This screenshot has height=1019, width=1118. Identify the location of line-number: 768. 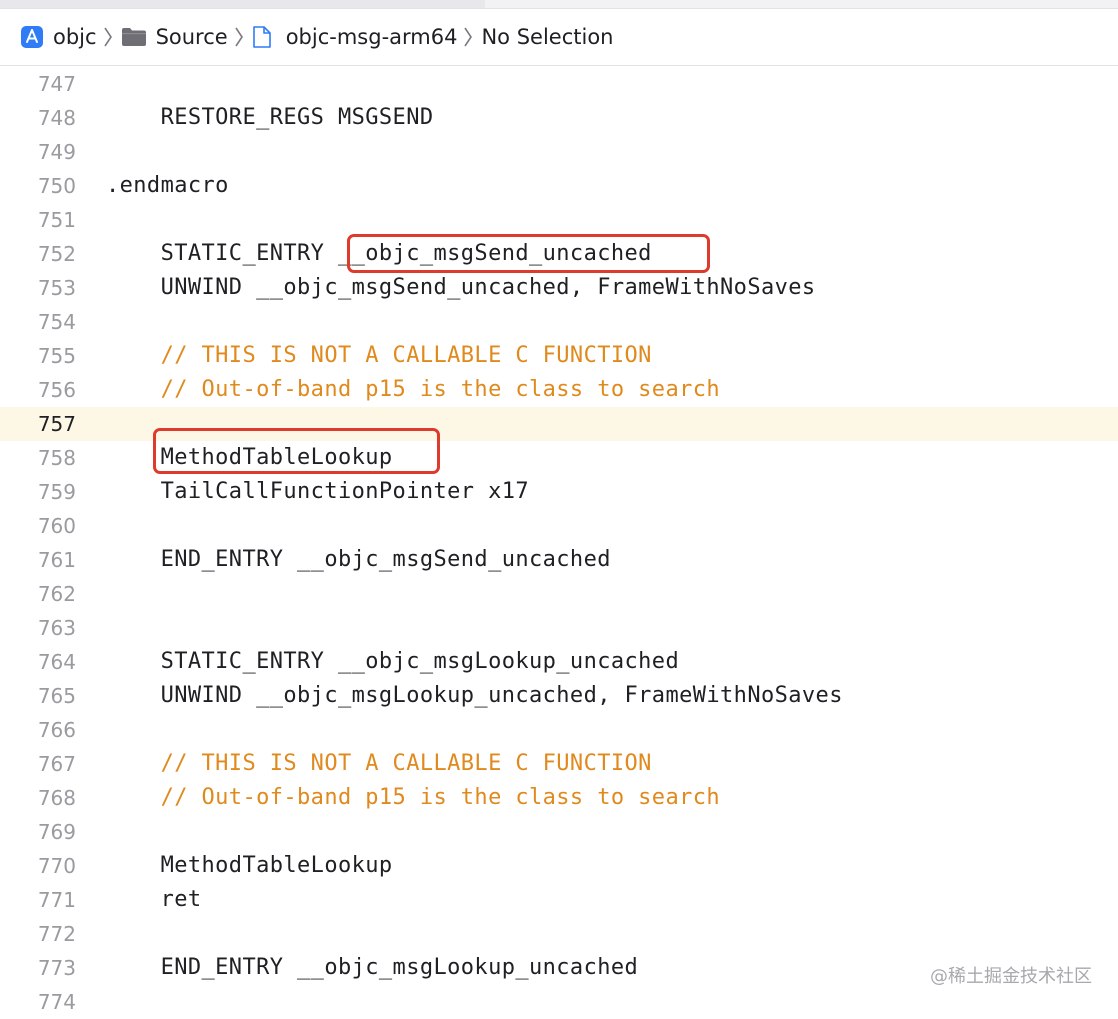
(56, 798).